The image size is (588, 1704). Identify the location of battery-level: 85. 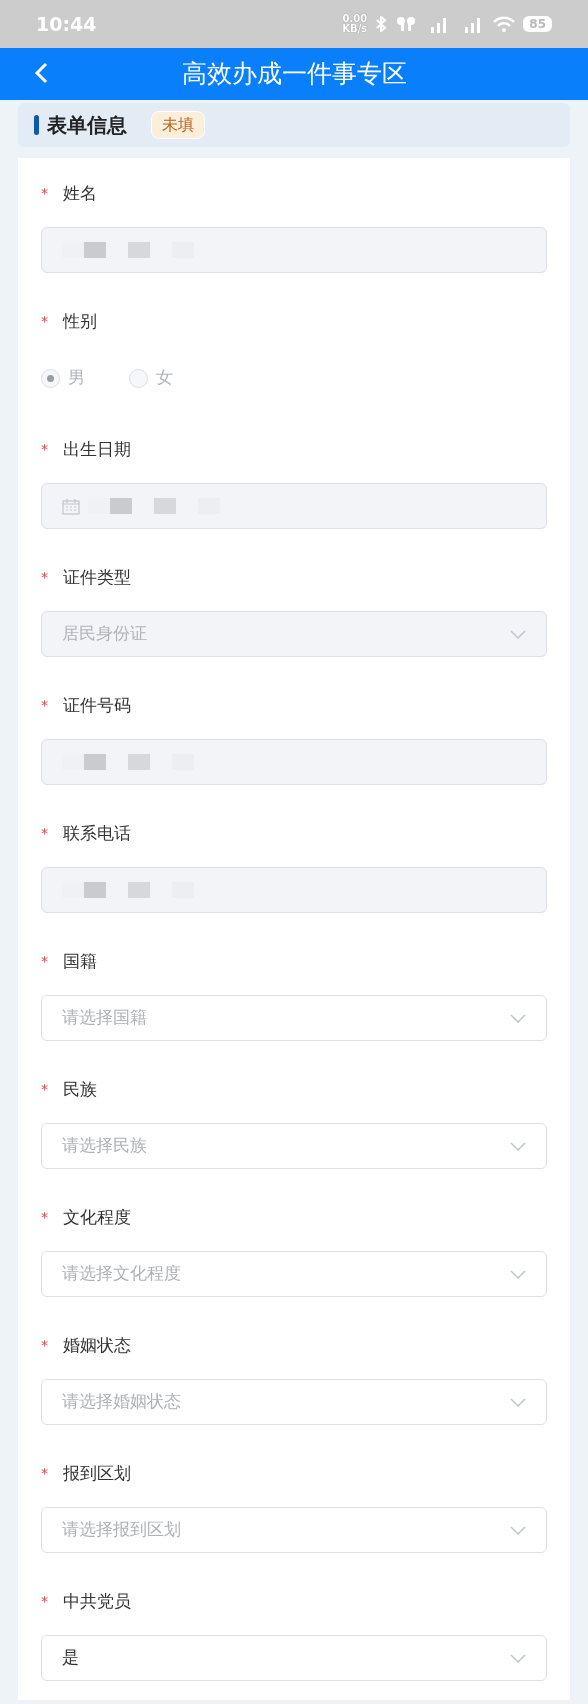
(537, 24).